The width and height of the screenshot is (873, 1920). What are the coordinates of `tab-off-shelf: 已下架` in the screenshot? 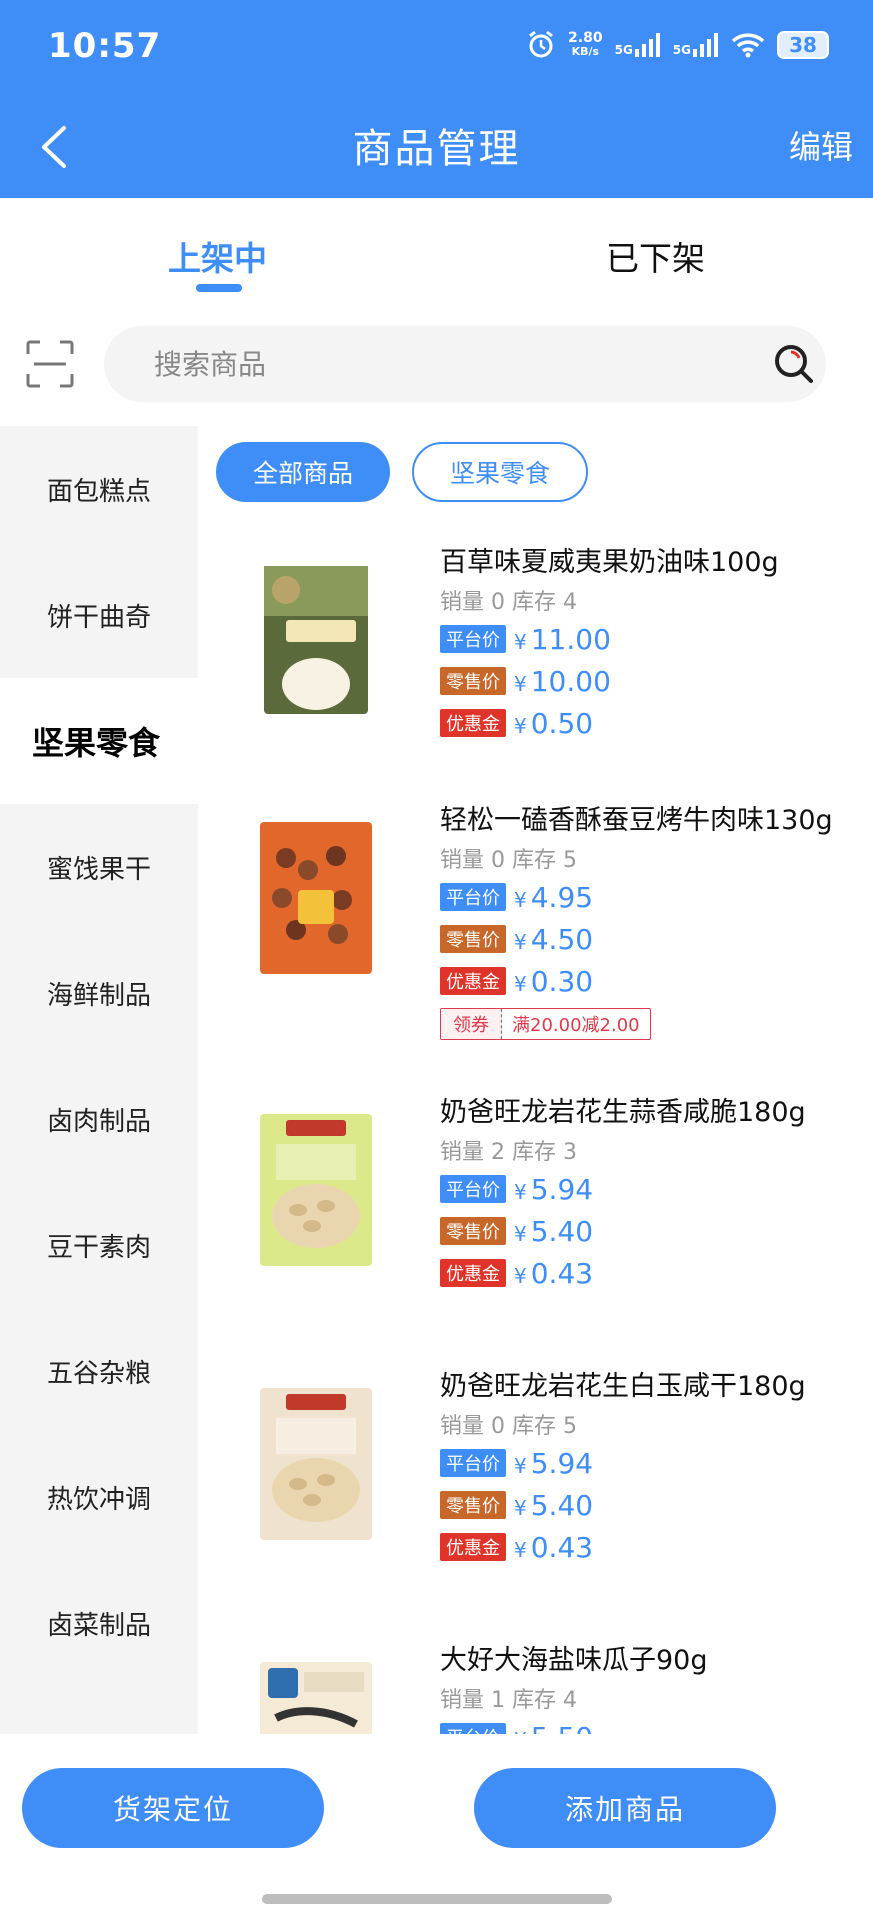 It's located at (655, 256).